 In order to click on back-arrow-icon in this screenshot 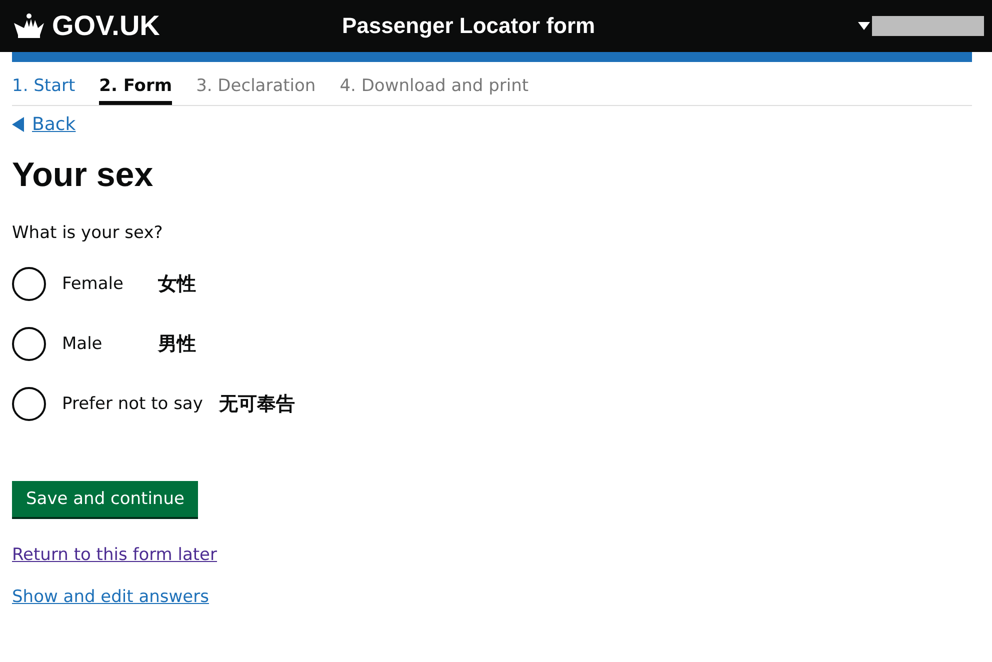, I will do `click(18, 124)`.